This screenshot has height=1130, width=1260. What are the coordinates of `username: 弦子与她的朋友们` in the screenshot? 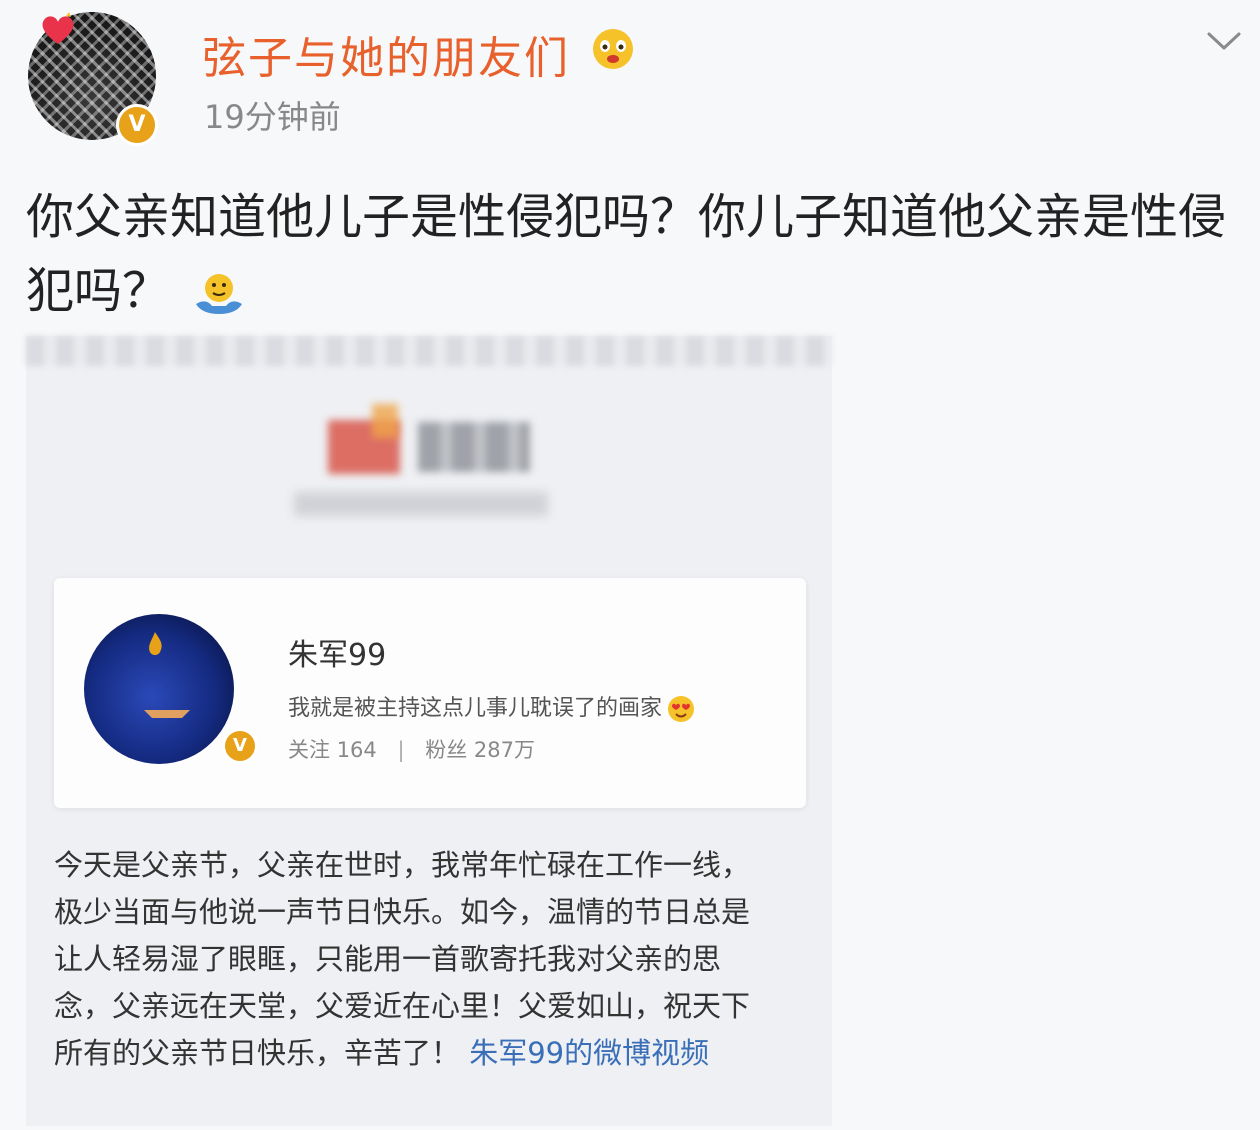 It's located at (386, 54).